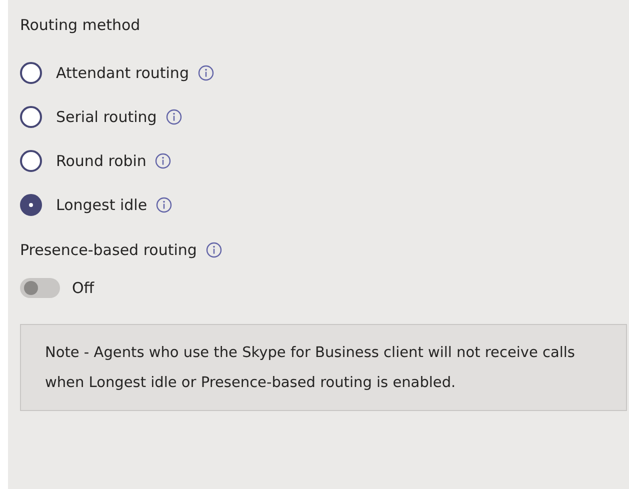 The width and height of the screenshot is (629, 489). Describe the element at coordinates (40, 288) in the screenshot. I see `toggle-switch` at that location.